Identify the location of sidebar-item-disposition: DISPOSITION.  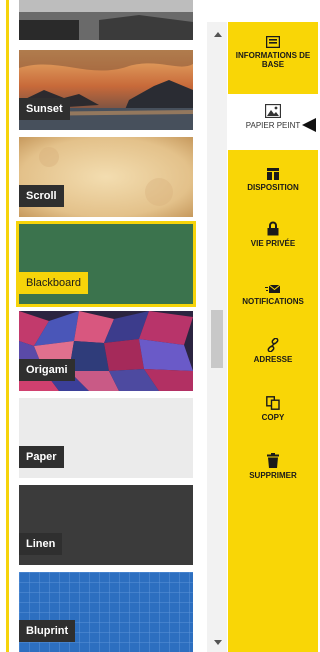
(273, 180).